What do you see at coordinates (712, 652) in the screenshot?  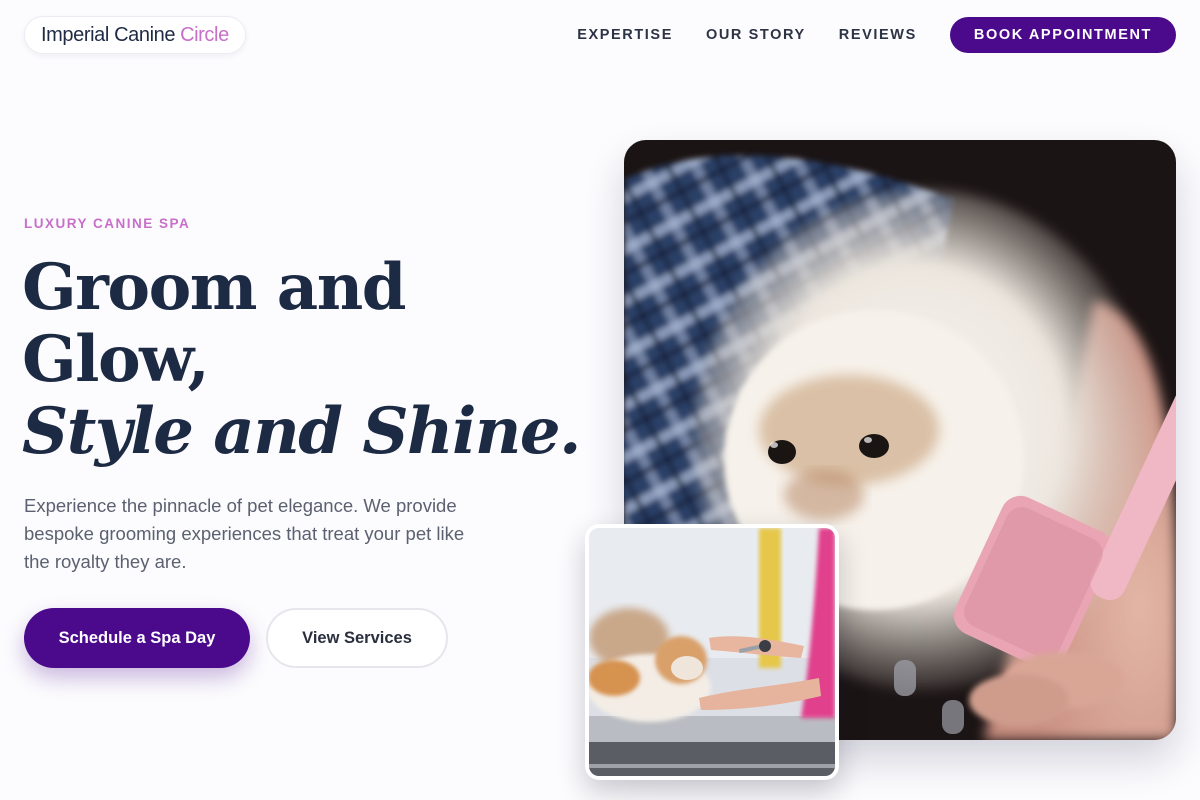 I see `groomer-inset-photo` at bounding box center [712, 652].